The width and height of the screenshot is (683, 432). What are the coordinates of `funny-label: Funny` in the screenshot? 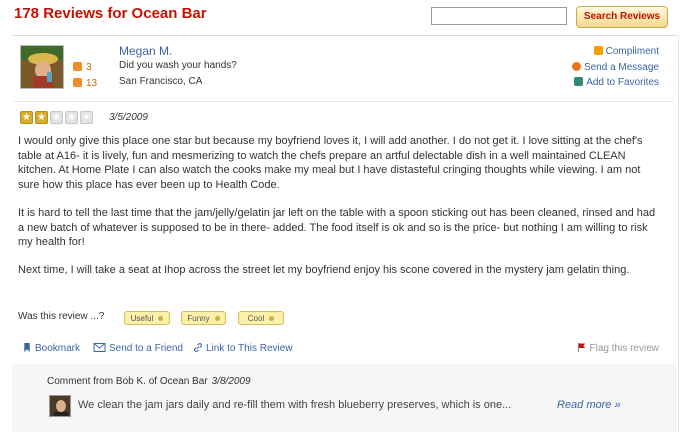 It's located at (198, 318).